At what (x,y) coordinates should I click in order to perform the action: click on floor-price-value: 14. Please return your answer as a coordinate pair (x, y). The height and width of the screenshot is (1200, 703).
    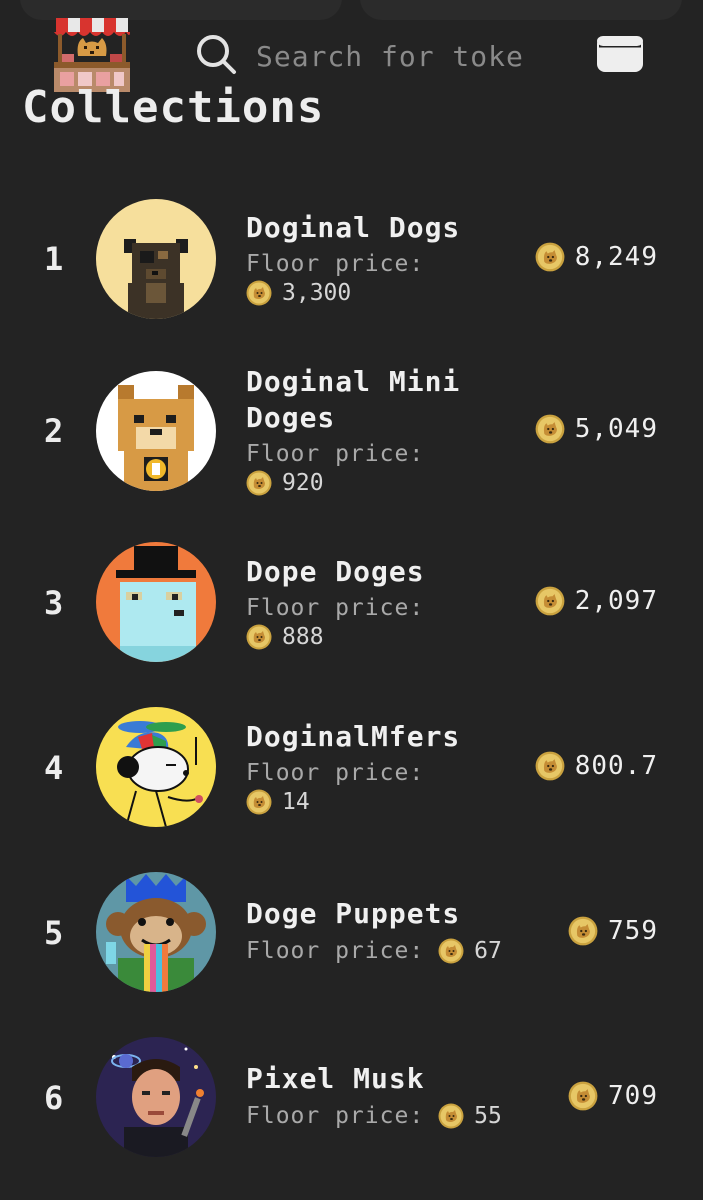
    Looking at the image, I should click on (296, 802).